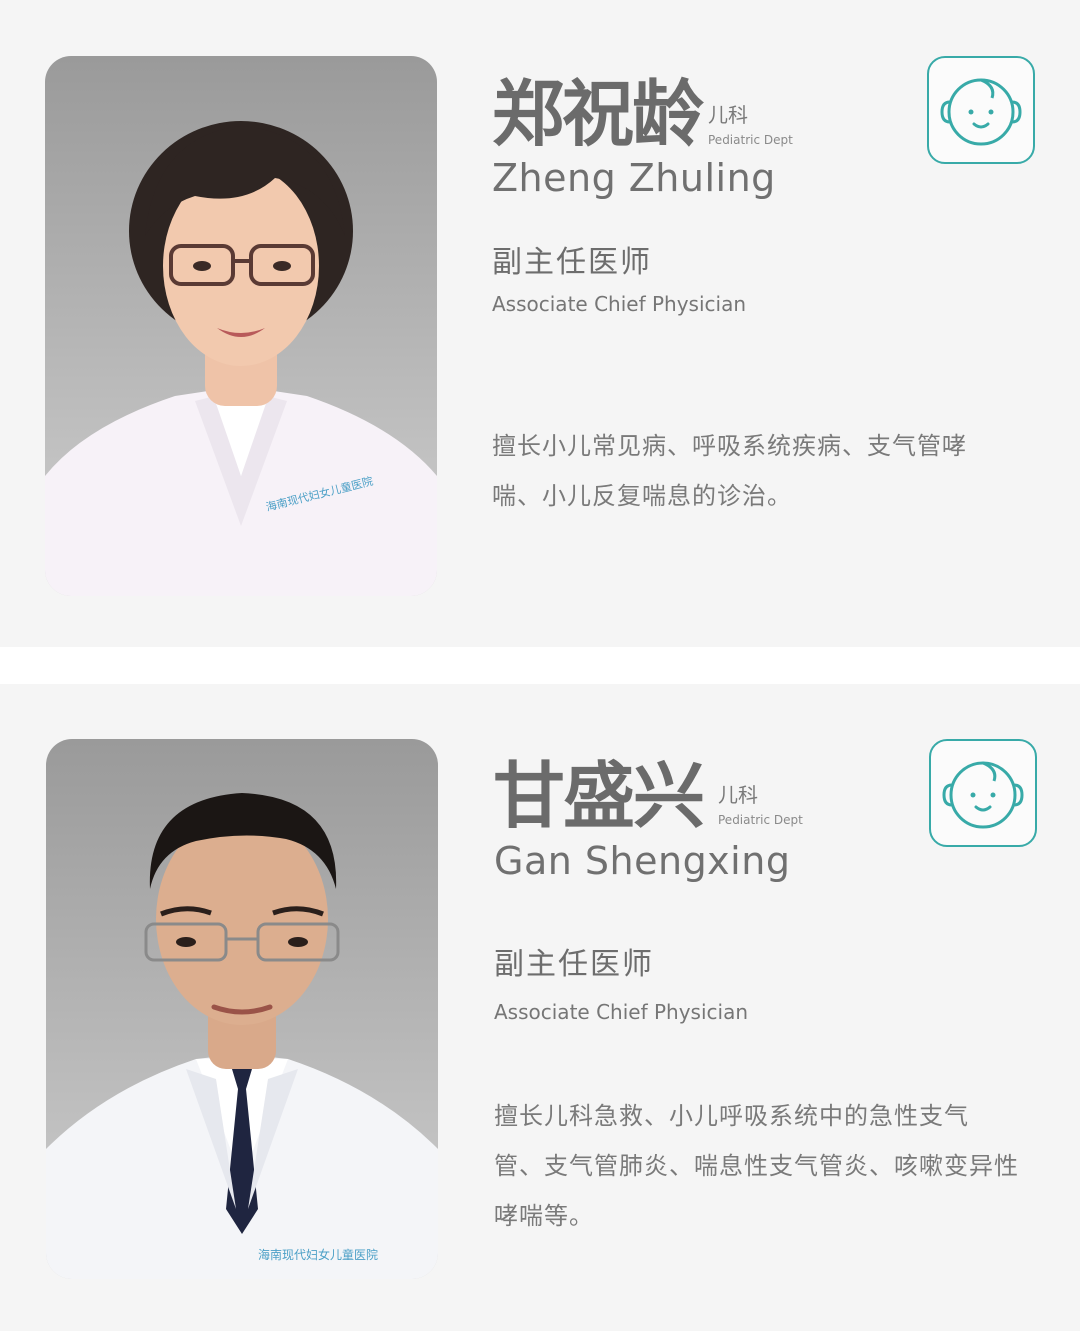  Describe the element at coordinates (642, 861) in the screenshot. I see `doctor-name-en: Gan Shengxing` at that location.